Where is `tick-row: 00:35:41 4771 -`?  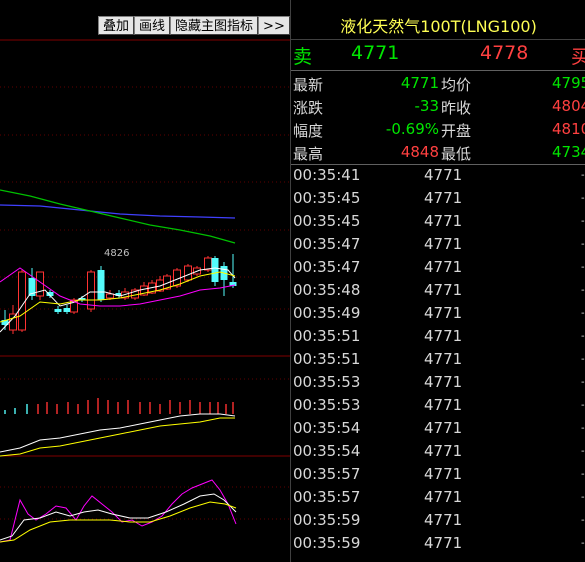
tick-row: 00:35:41 4771 - is located at coordinates (438, 175).